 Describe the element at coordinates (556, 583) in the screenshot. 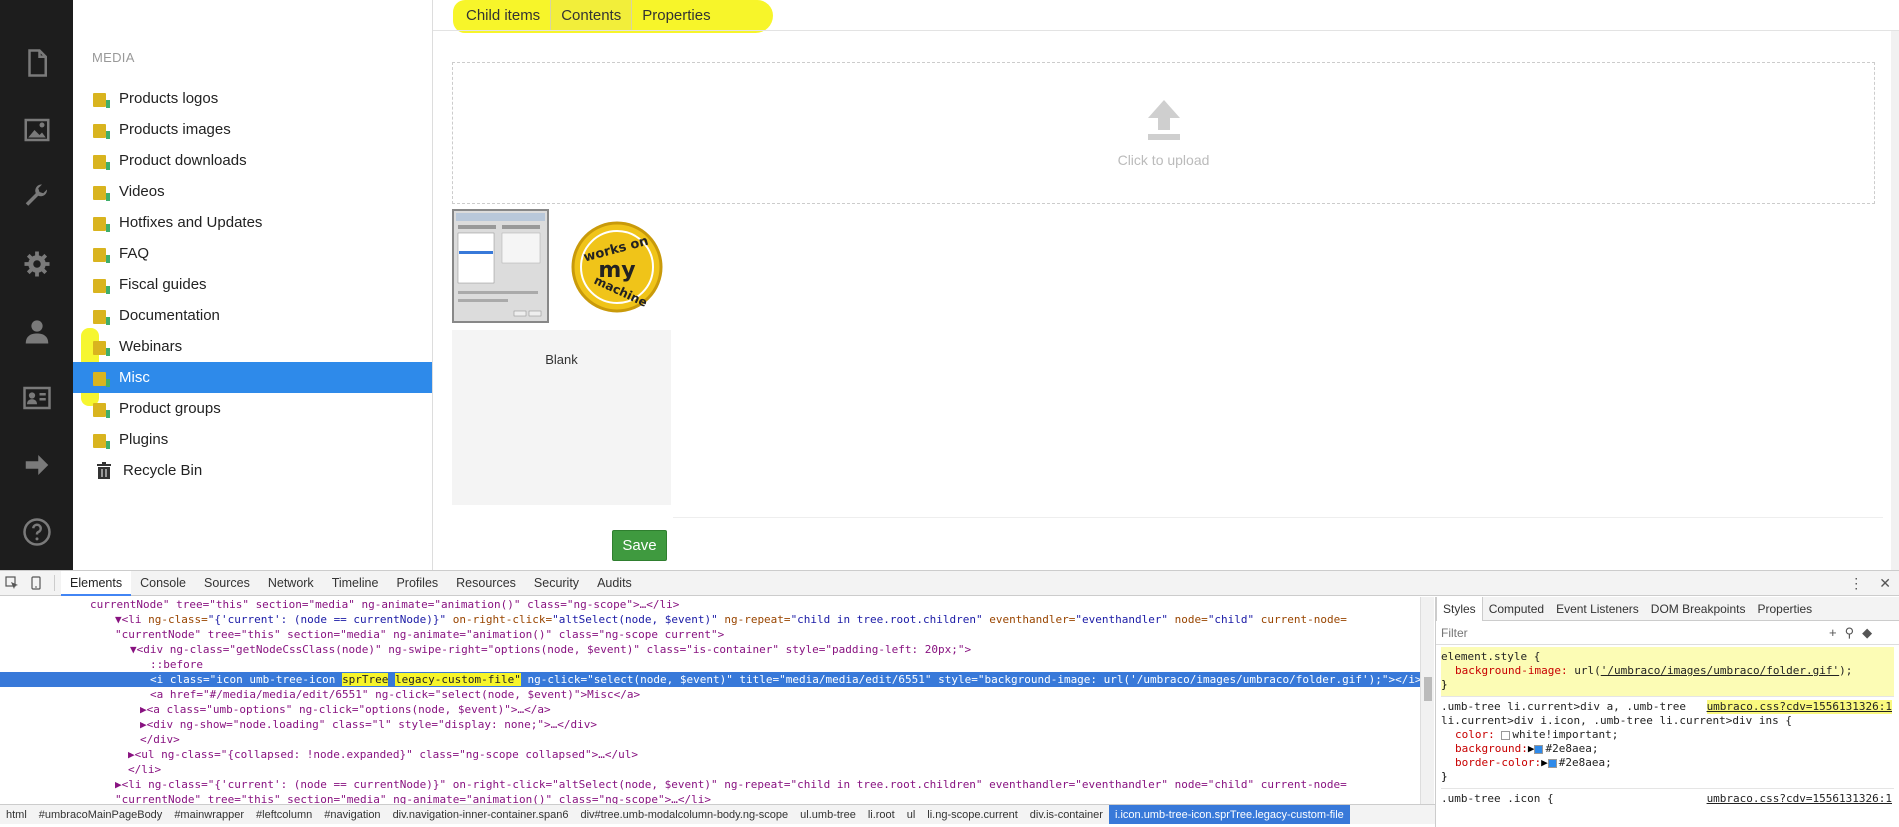

I see `devtools-tab-security: Security` at that location.